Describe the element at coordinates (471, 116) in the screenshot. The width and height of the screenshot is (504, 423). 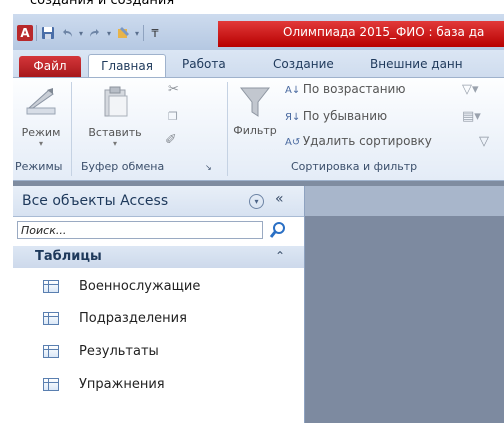
I see `advanced-filter-icon: ▤▾` at that location.